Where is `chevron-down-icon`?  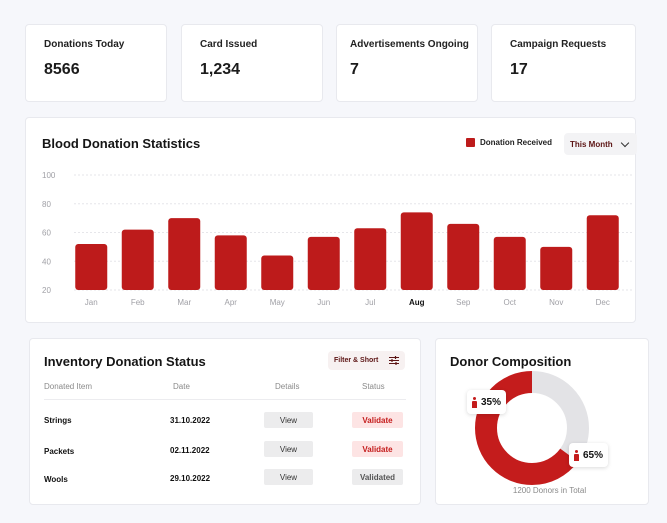
chevron-down-icon is located at coordinates (625, 142).